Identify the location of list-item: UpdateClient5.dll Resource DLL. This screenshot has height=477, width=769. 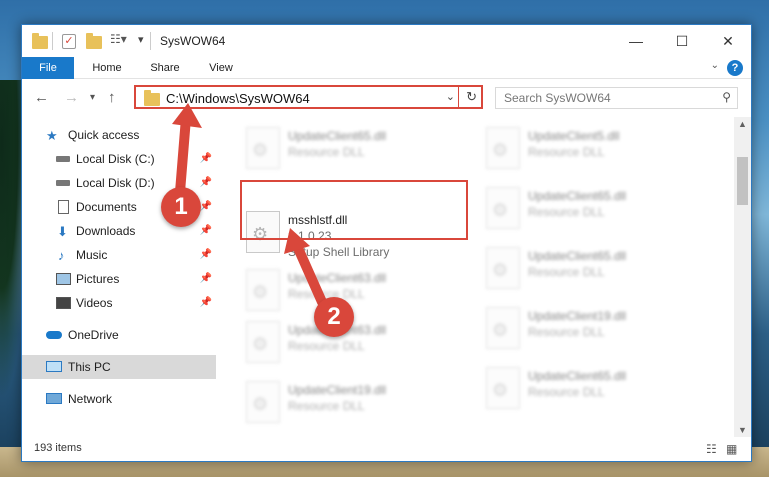
(595, 150).